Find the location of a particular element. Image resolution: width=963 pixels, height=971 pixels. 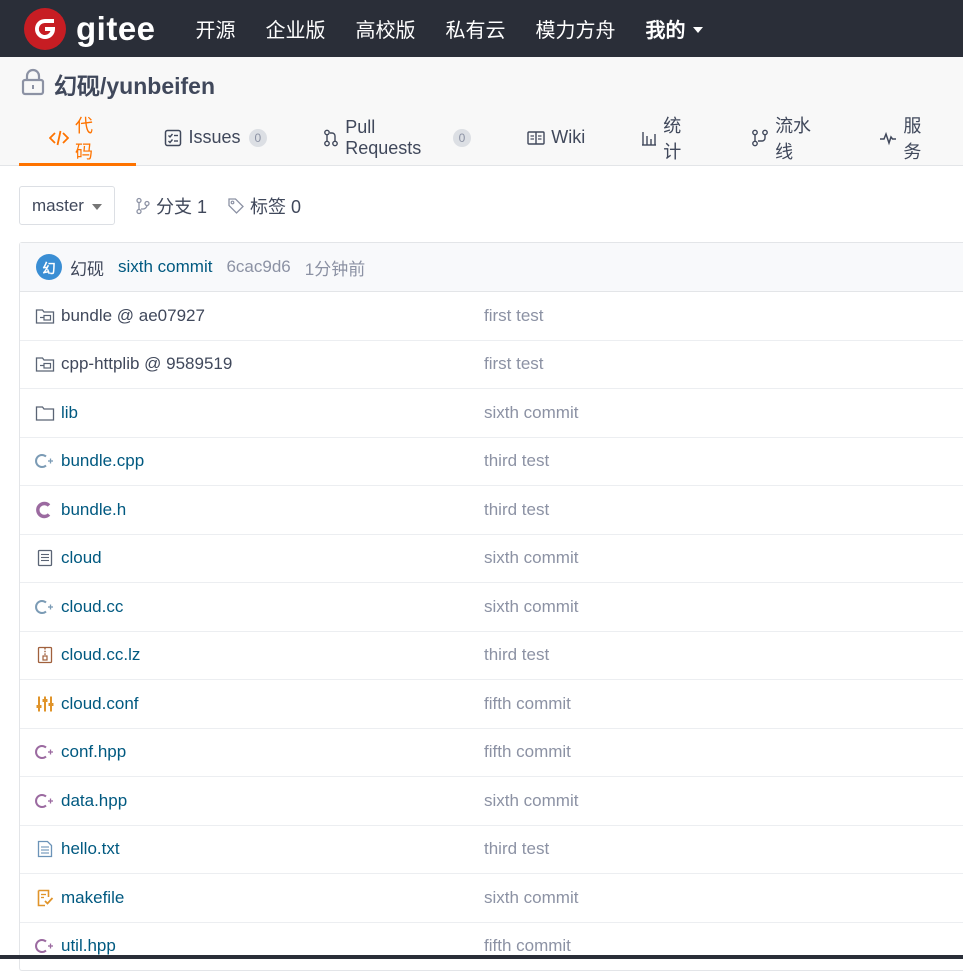

file-row-cloud-cc-lz: cloud.cc.lz third test is located at coordinates (491, 656).